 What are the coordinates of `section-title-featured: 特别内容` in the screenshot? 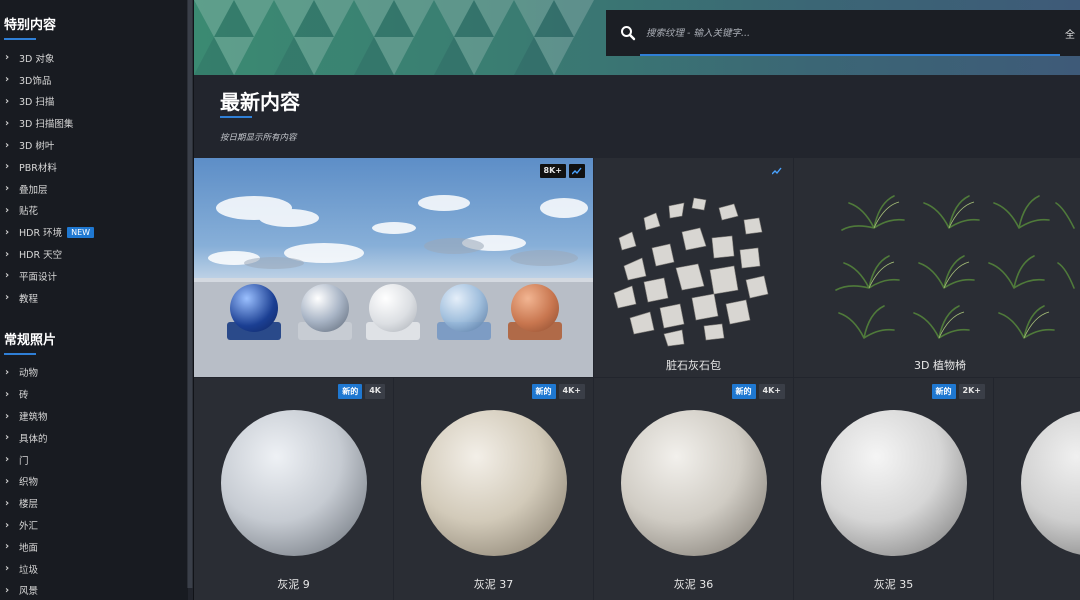 It's located at (30, 25).